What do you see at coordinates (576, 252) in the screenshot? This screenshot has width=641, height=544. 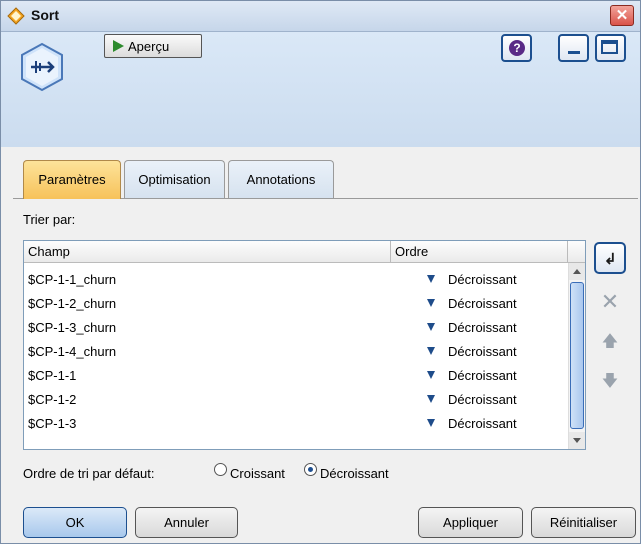 I see `column-header-corner` at bounding box center [576, 252].